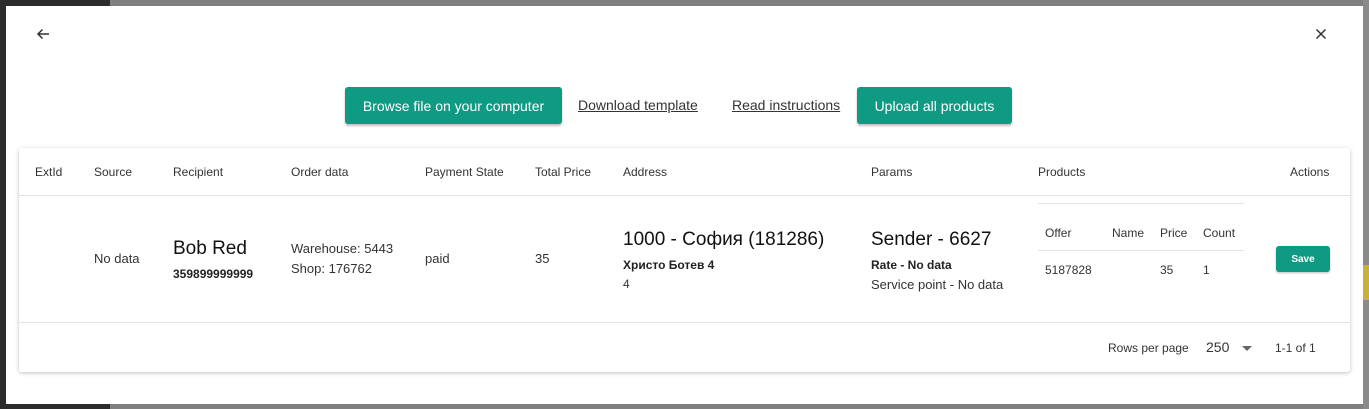  Describe the element at coordinates (464, 172) in the screenshot. I see `header-payment-state: Payment State` at that location.